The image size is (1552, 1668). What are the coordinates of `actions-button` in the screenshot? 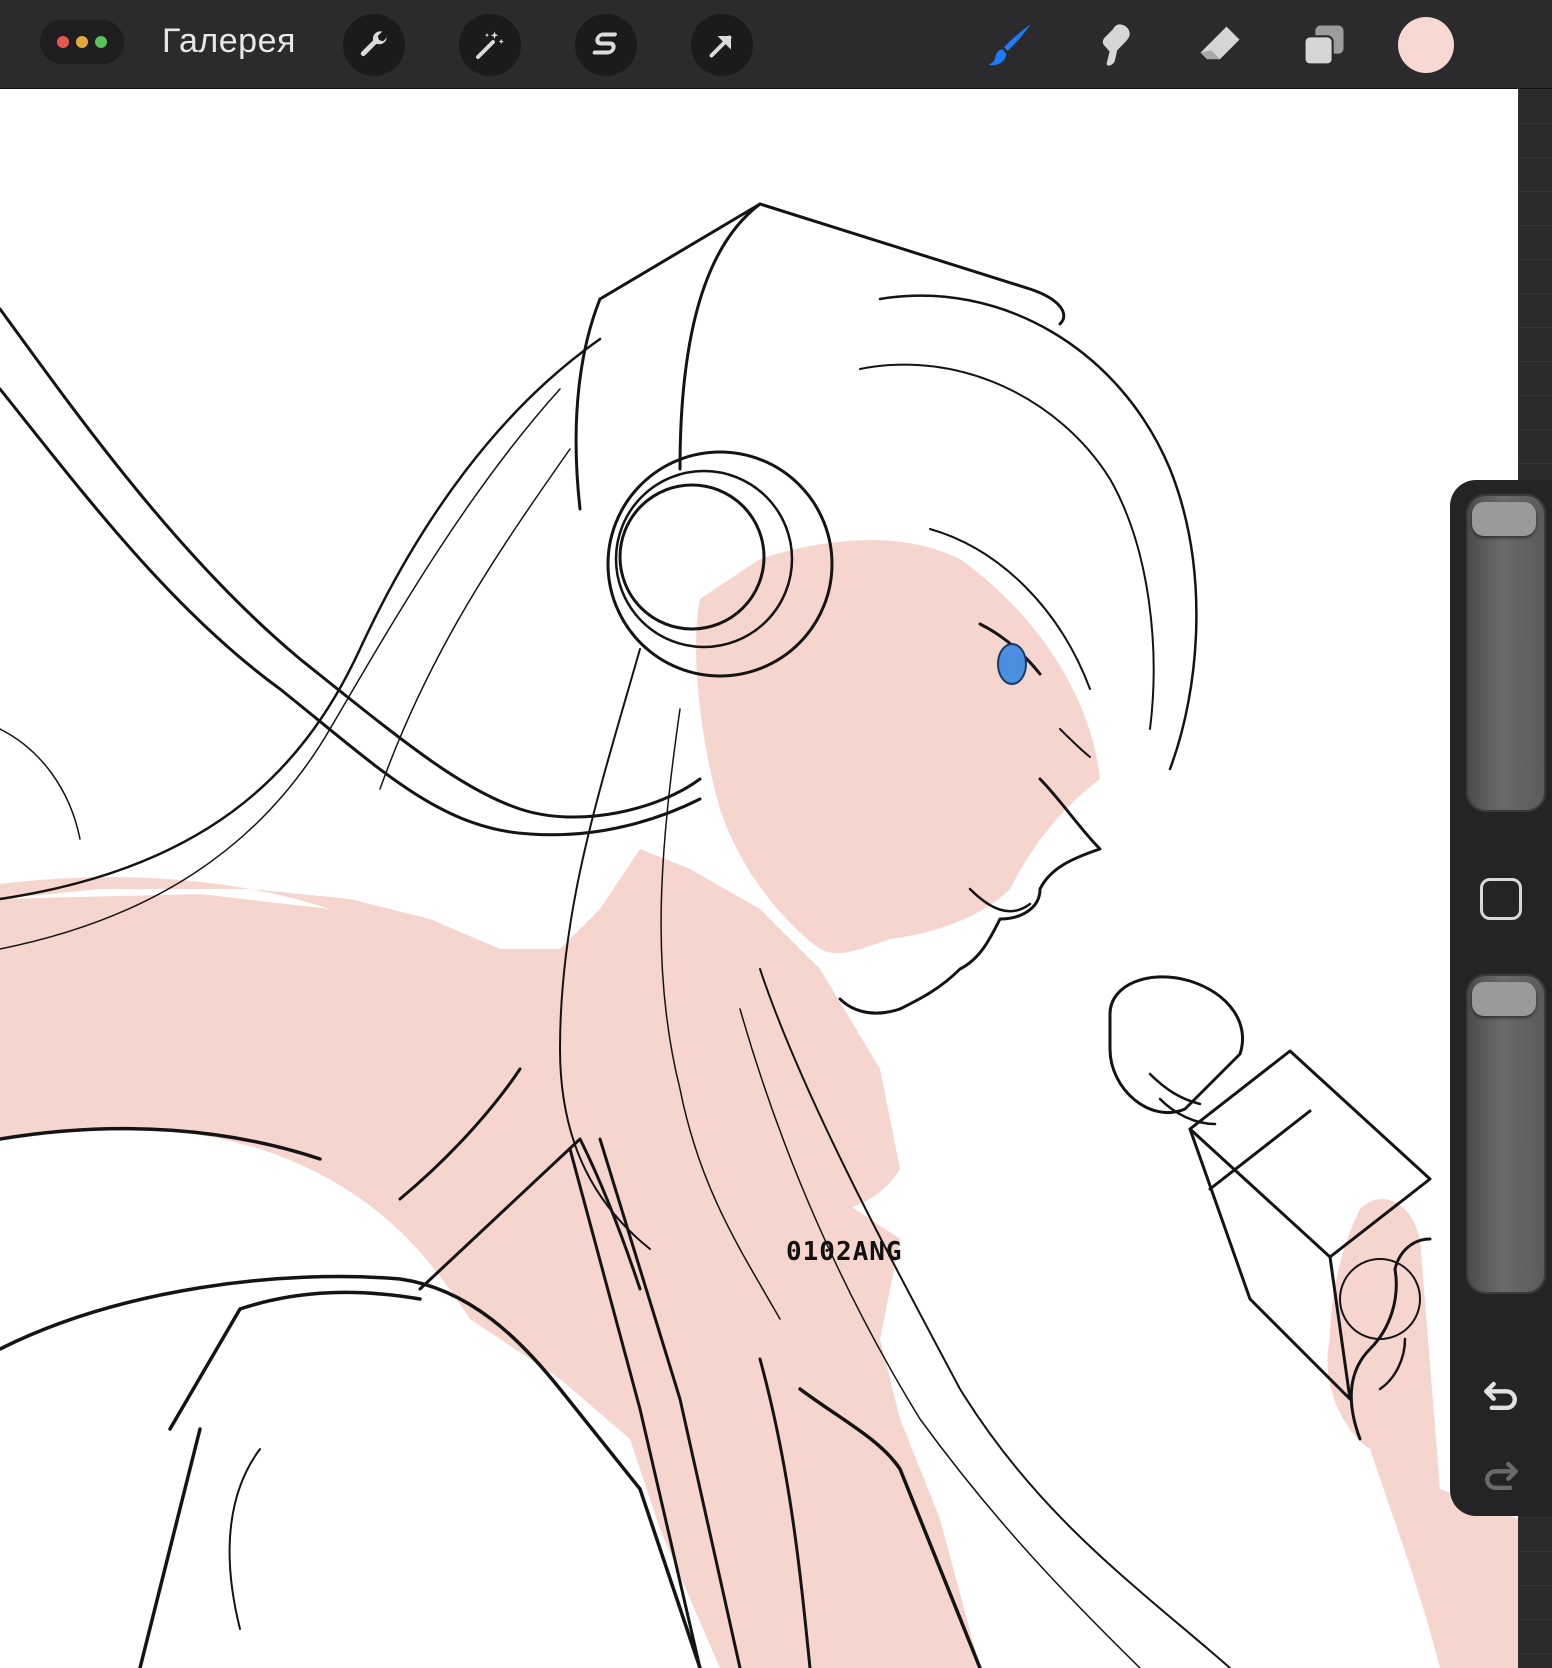 It's located at (374, 45).